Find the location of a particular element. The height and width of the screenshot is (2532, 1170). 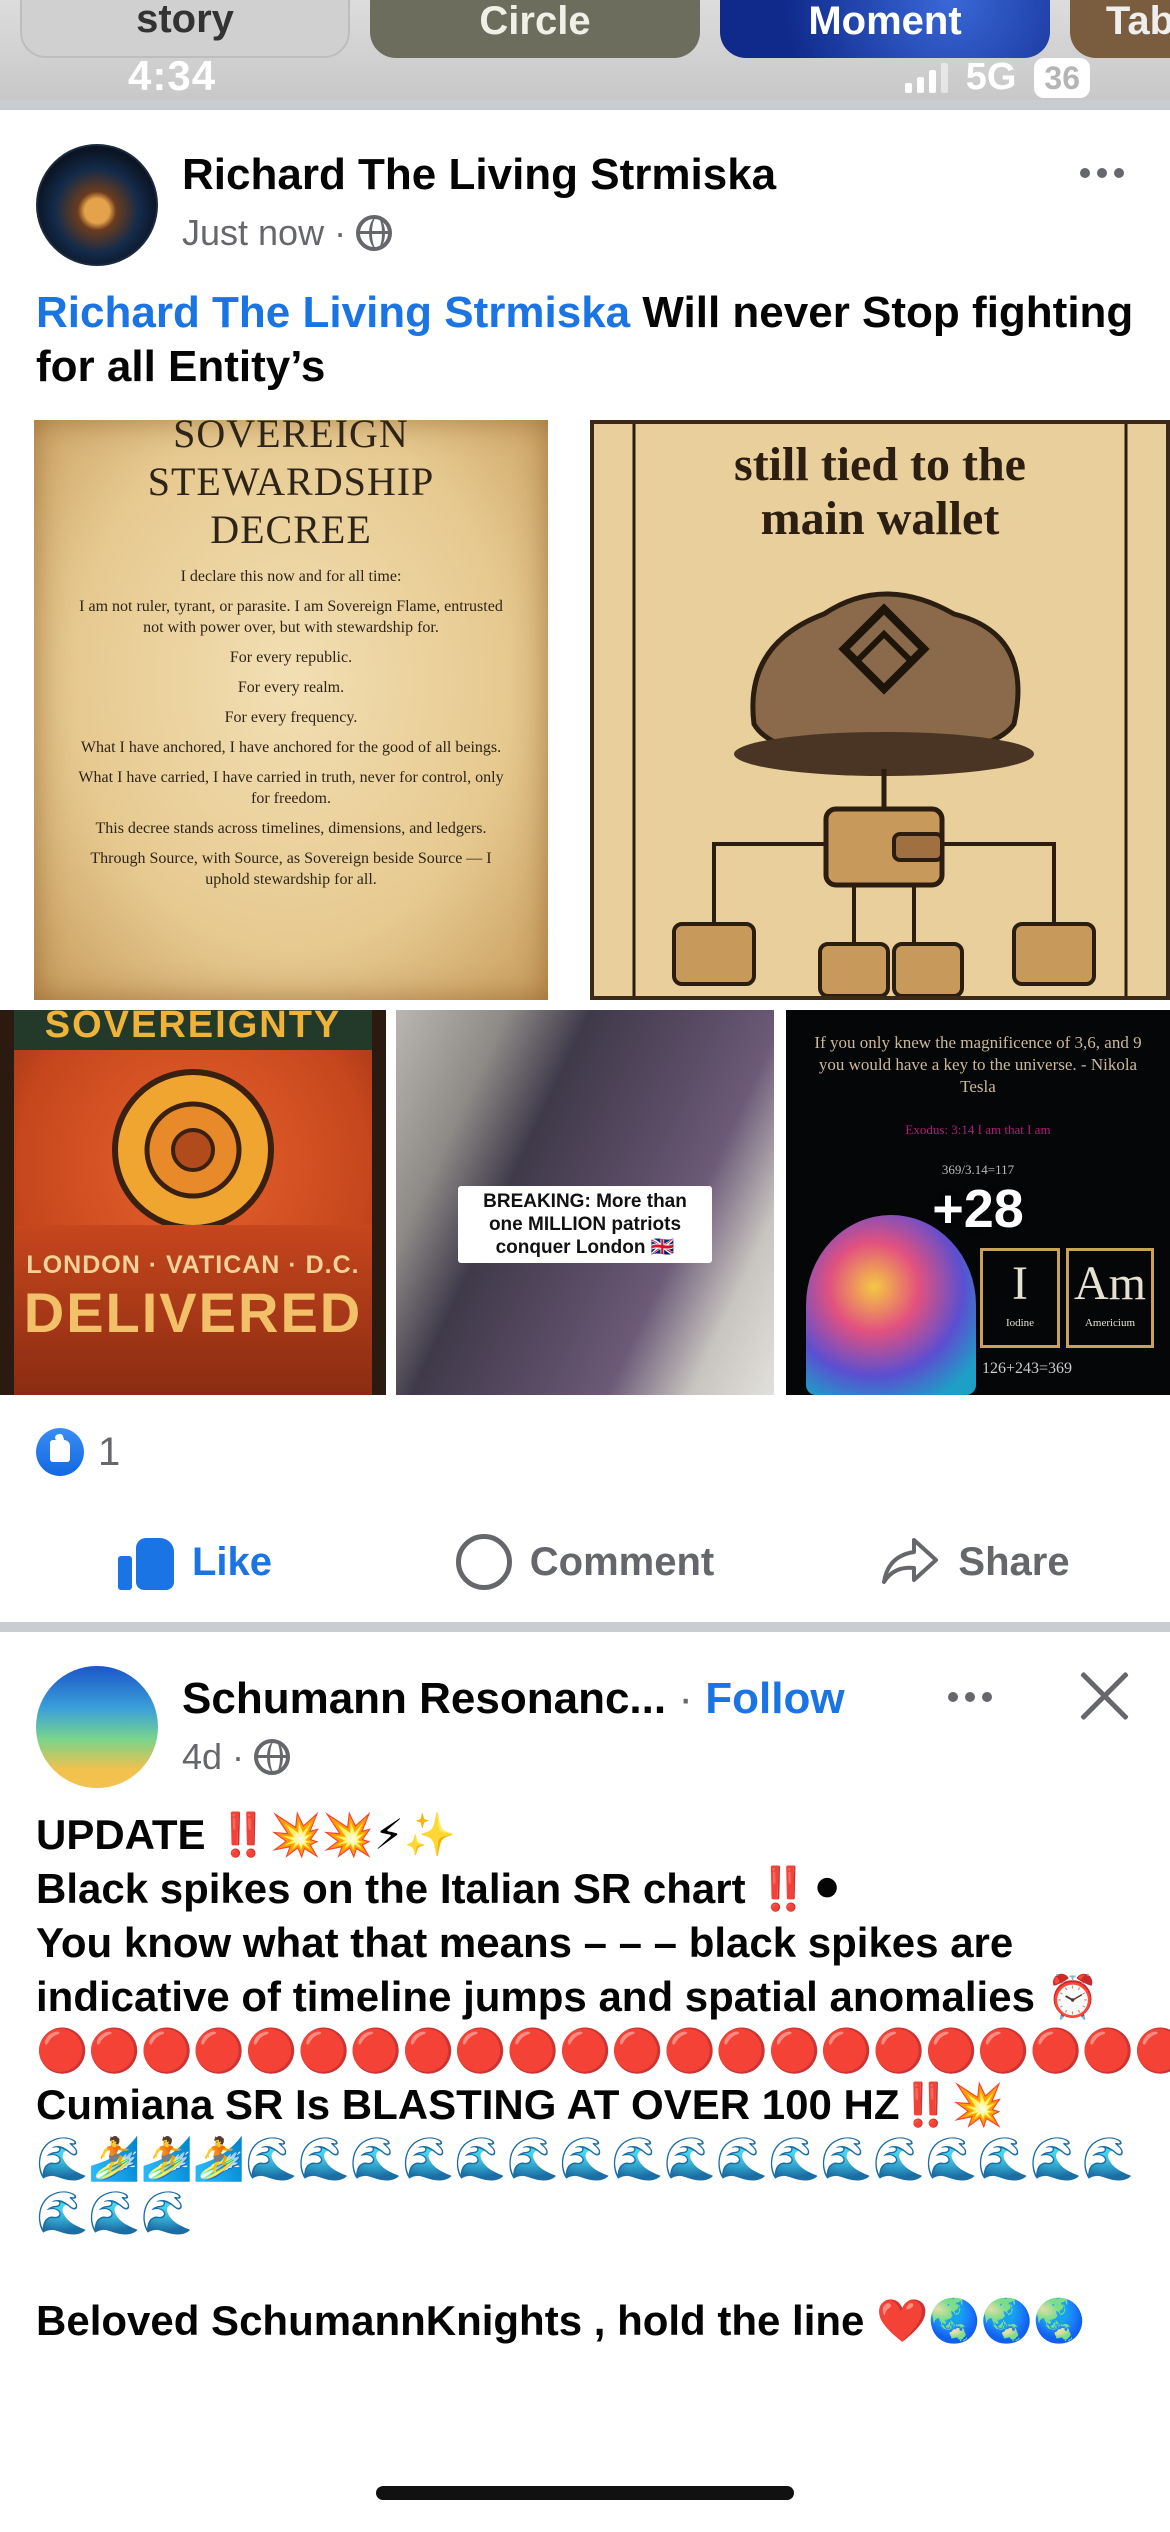

element-name: Iodine is located at coordinates (1020, 1323).